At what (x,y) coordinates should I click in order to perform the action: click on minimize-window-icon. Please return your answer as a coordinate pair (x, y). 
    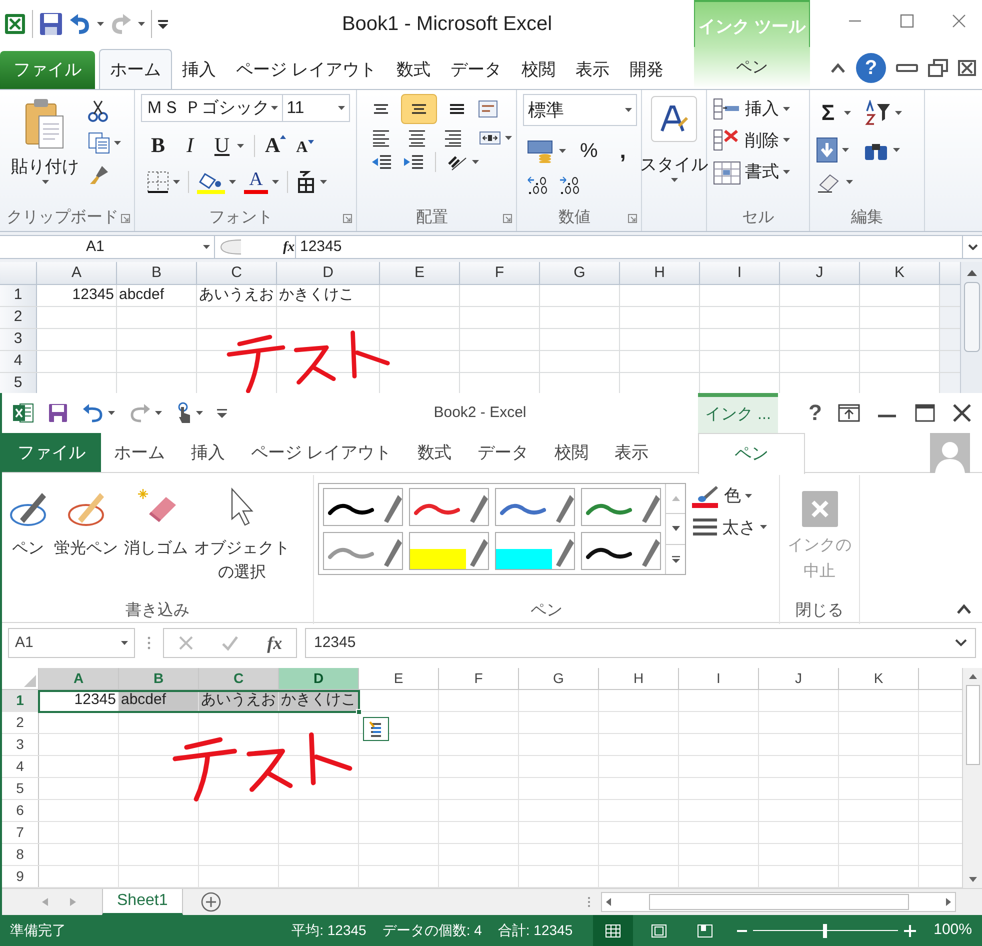
    Looking at the image, I should click on (907, 68).